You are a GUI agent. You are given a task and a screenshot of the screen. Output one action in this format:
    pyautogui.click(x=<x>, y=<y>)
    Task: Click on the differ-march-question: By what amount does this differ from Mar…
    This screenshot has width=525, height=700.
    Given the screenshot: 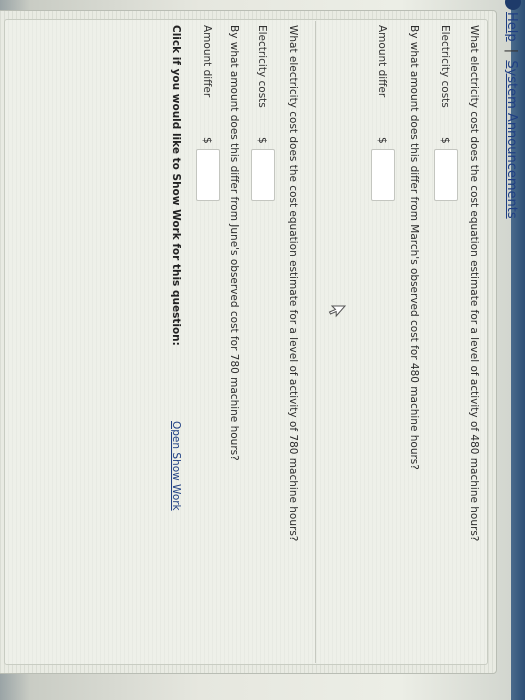 What is the action you would take?
    pyautogui.click(x=414, y=247)
    